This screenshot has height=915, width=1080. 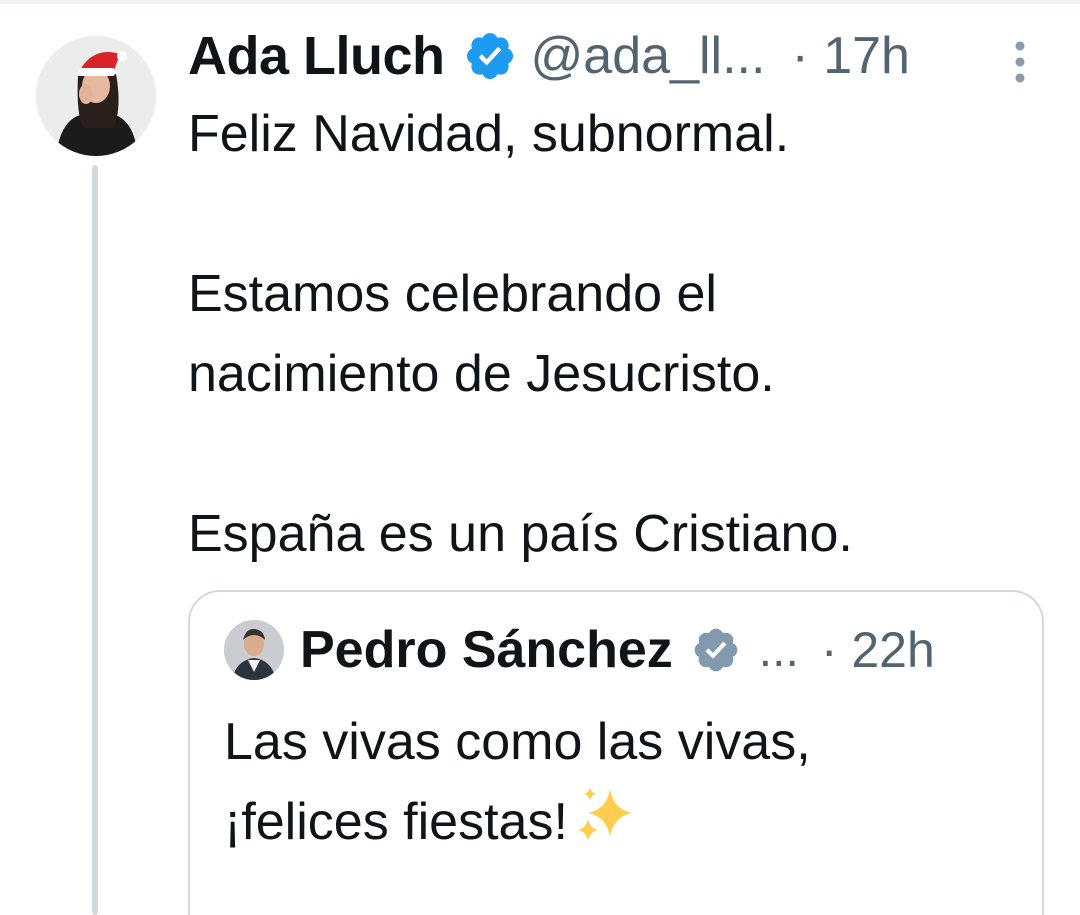 I want to click on tweet-timestamp: · 17h, so click(x=850, y=56).